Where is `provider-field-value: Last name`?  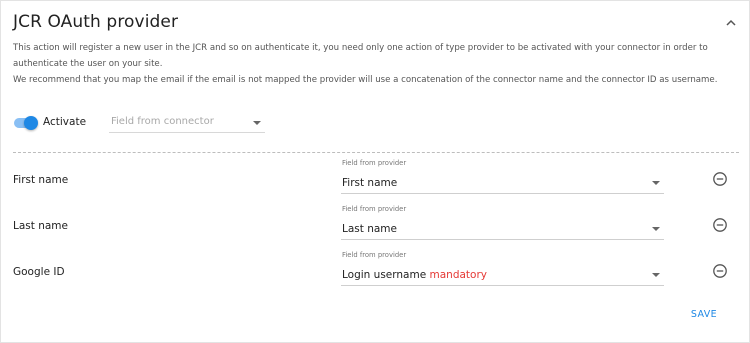
provider-field-value: Last name is located at coordinates (369, 229).